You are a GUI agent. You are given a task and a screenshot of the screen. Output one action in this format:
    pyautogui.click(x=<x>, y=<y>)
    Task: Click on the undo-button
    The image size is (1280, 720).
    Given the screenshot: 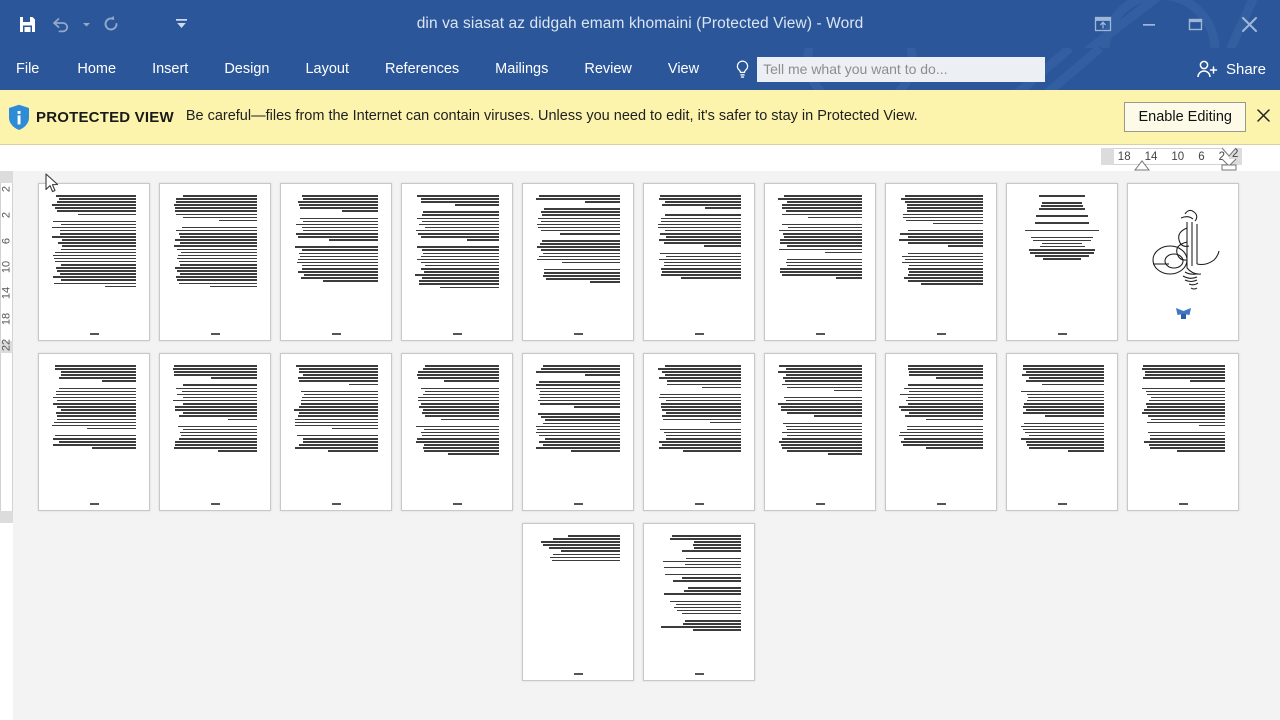 What is the action you would take?
    pyautogui.click(x=61, y=24)
    